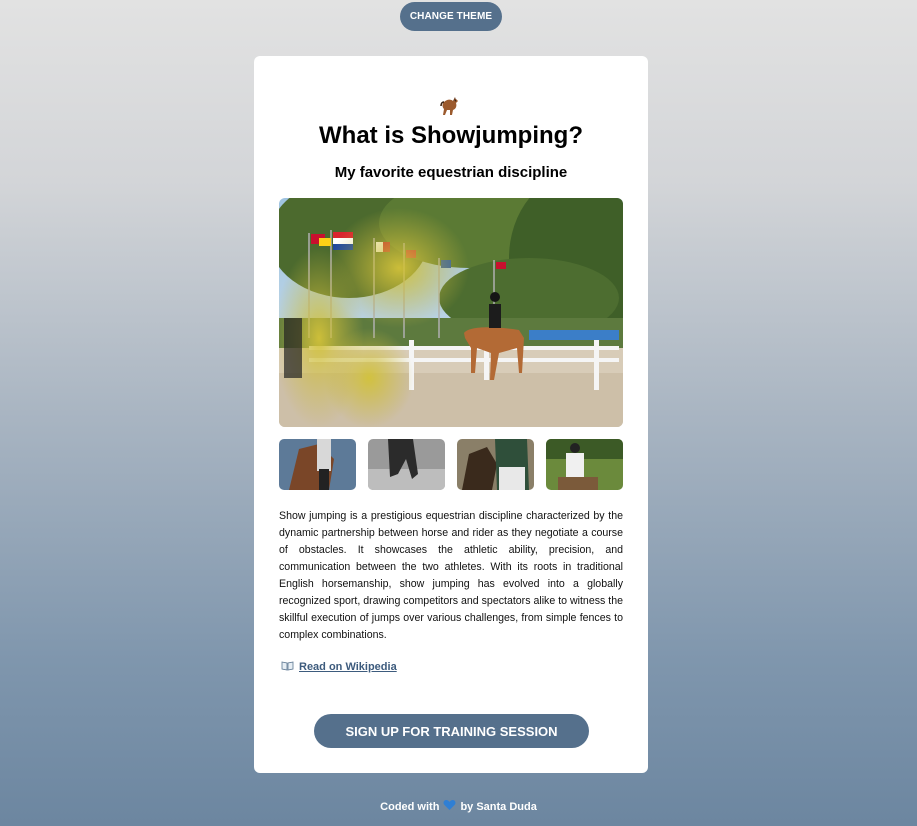 Image resolution: width=917 pixels, height=826 pixels. I want to click on page-title: What is Showjumping?, so click(451, 135).